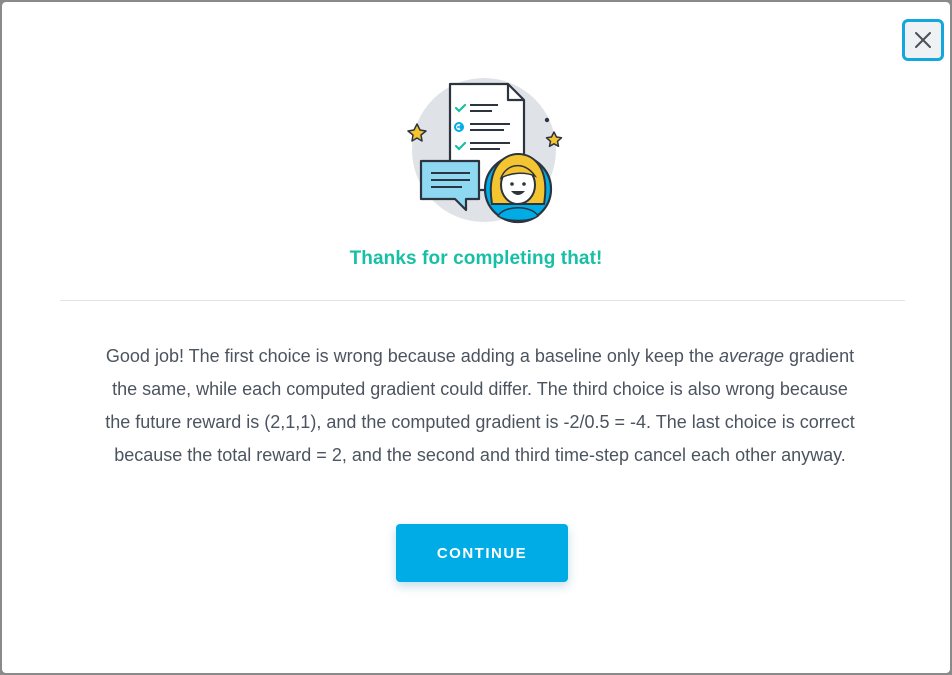 Image resolution: width=952 pixels, height=675 pixels. What do you see at coordinates (482, 300) in the screenshot?
I see `divider` at bounding box center [482, 300].